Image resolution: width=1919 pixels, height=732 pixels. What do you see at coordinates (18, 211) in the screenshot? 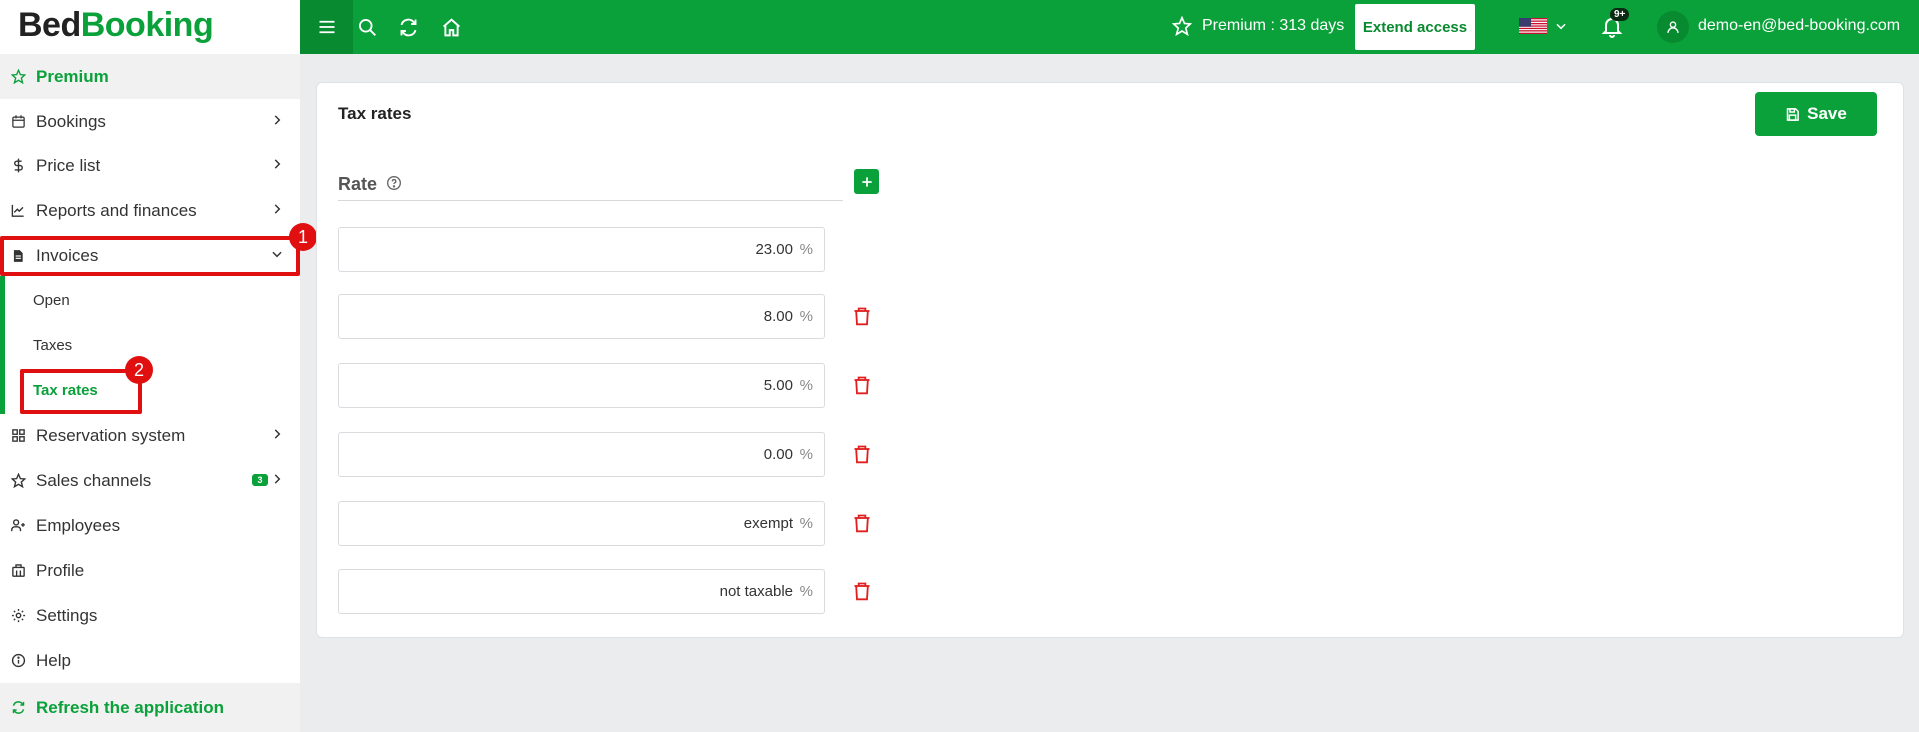
I see `chart-icon` at bounding box center [18, 211].